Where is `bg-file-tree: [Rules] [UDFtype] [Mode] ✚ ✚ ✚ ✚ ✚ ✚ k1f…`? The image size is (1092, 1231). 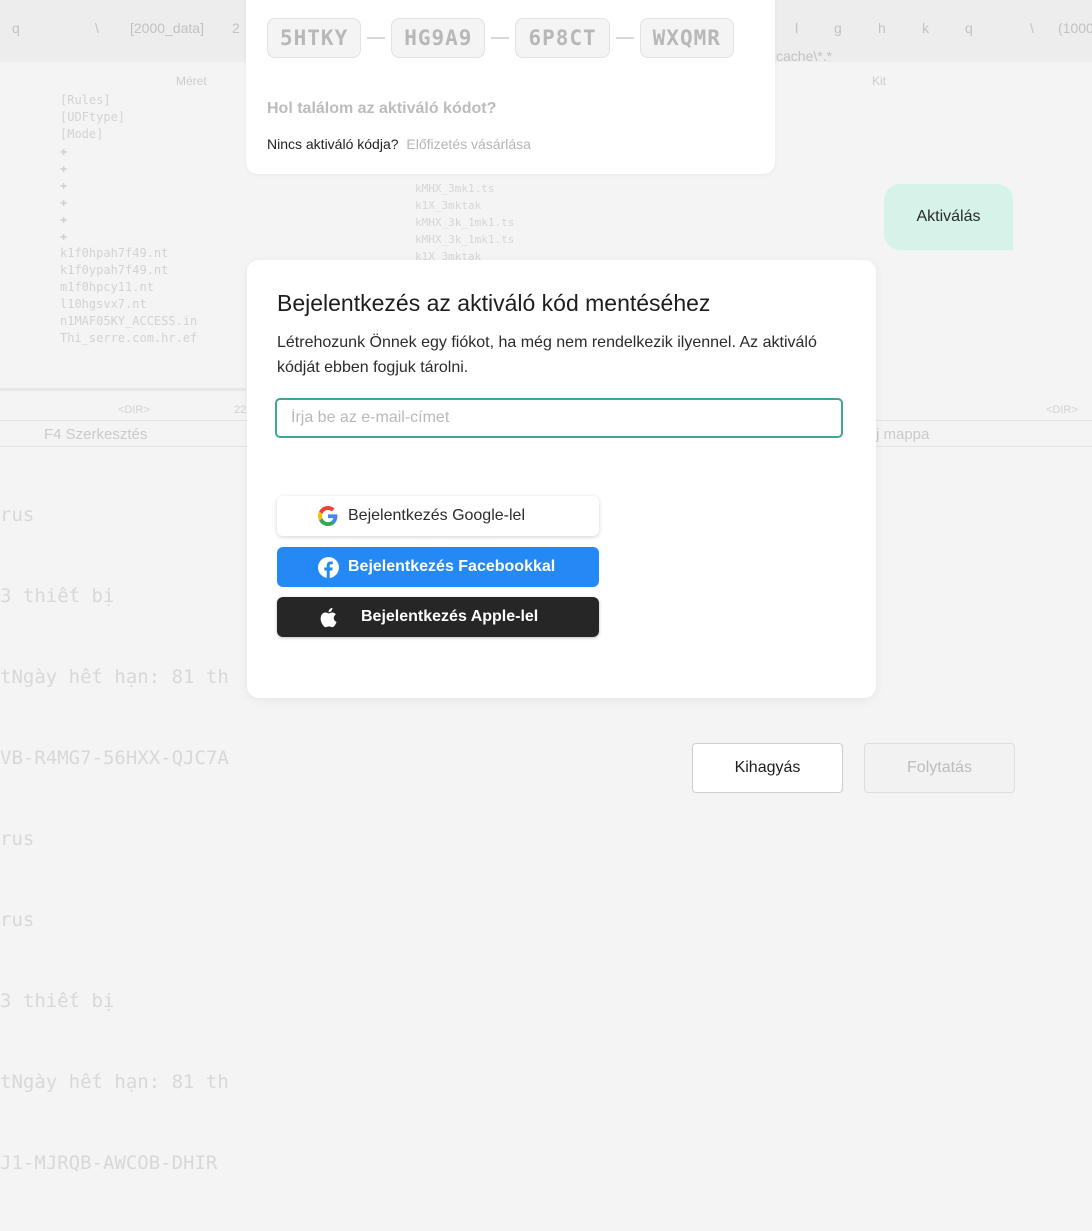
bg-file-tree: [Rules] [UDFtype] [Mode] ✚ ✚ ✚ ✚ ✚ ✚ k1f… is located at coordinates (128, 219).